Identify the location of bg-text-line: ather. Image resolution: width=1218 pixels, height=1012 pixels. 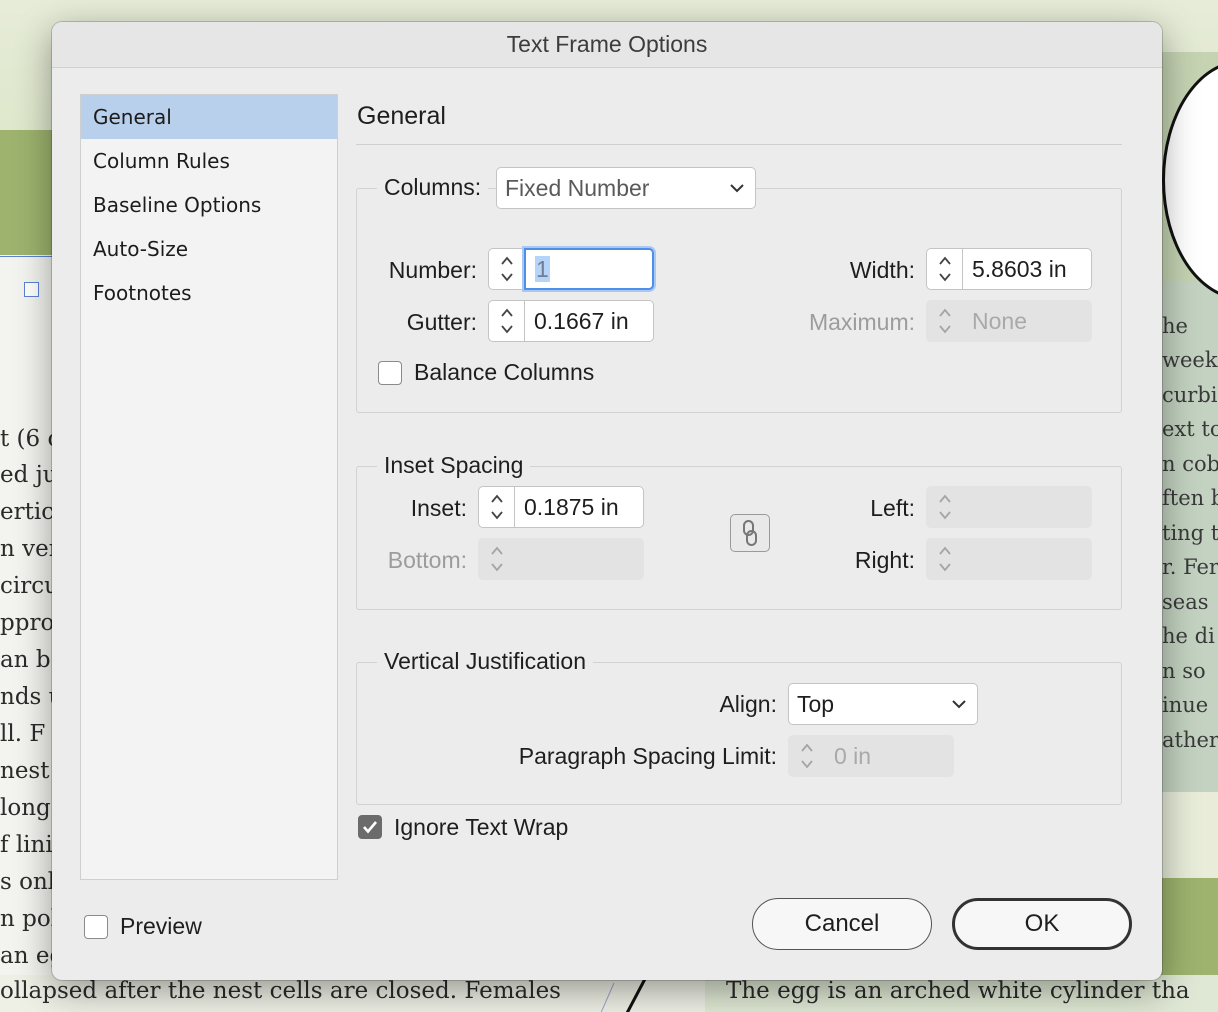
(1190, 740).